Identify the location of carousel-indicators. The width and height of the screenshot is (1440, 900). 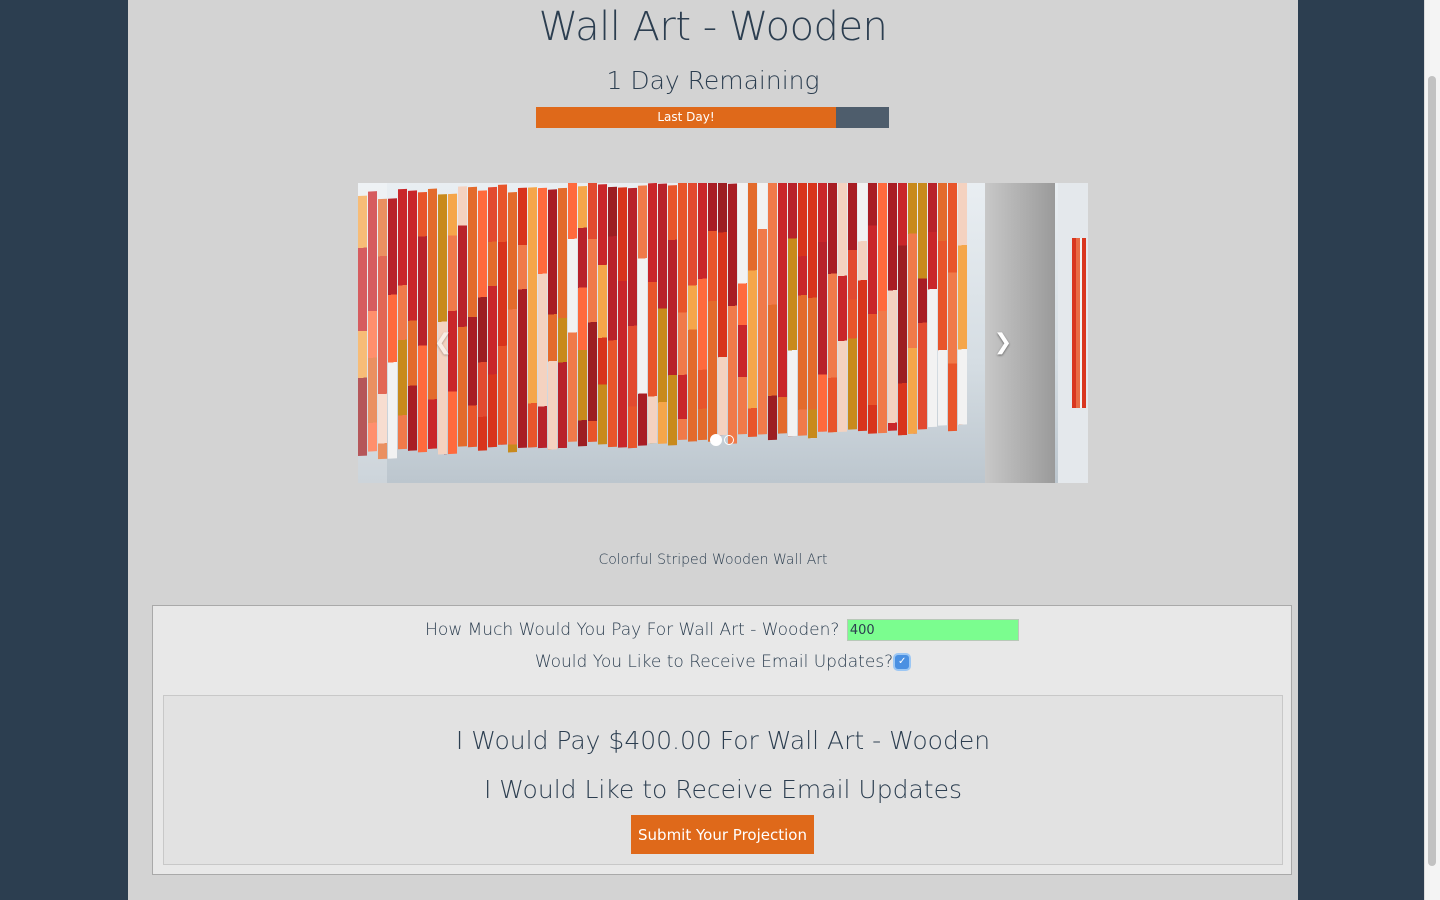
(722, 440).